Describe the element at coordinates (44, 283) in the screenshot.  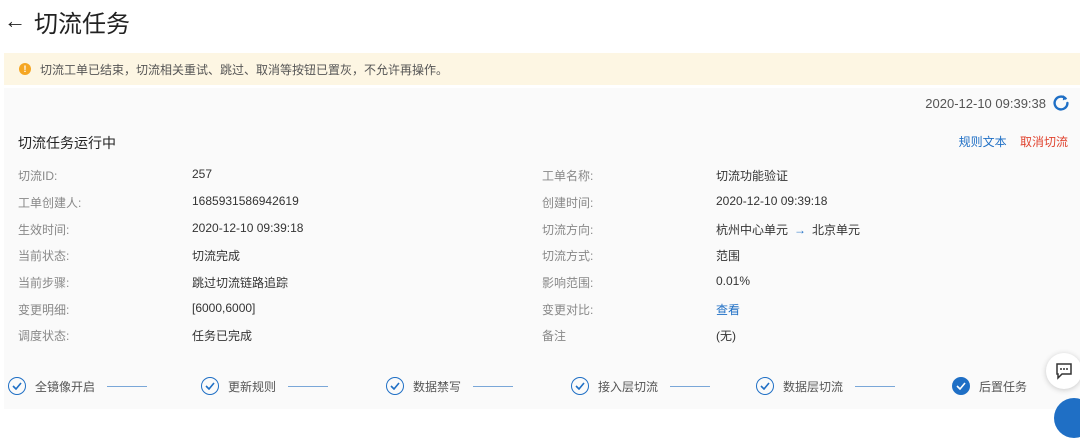
I see `field-label-current-step: 当前步骤:` at that location.